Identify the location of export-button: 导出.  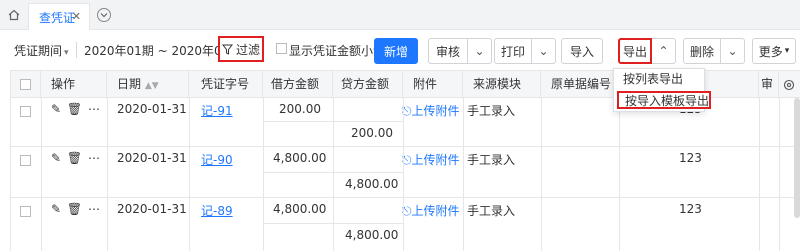
(635, 51).